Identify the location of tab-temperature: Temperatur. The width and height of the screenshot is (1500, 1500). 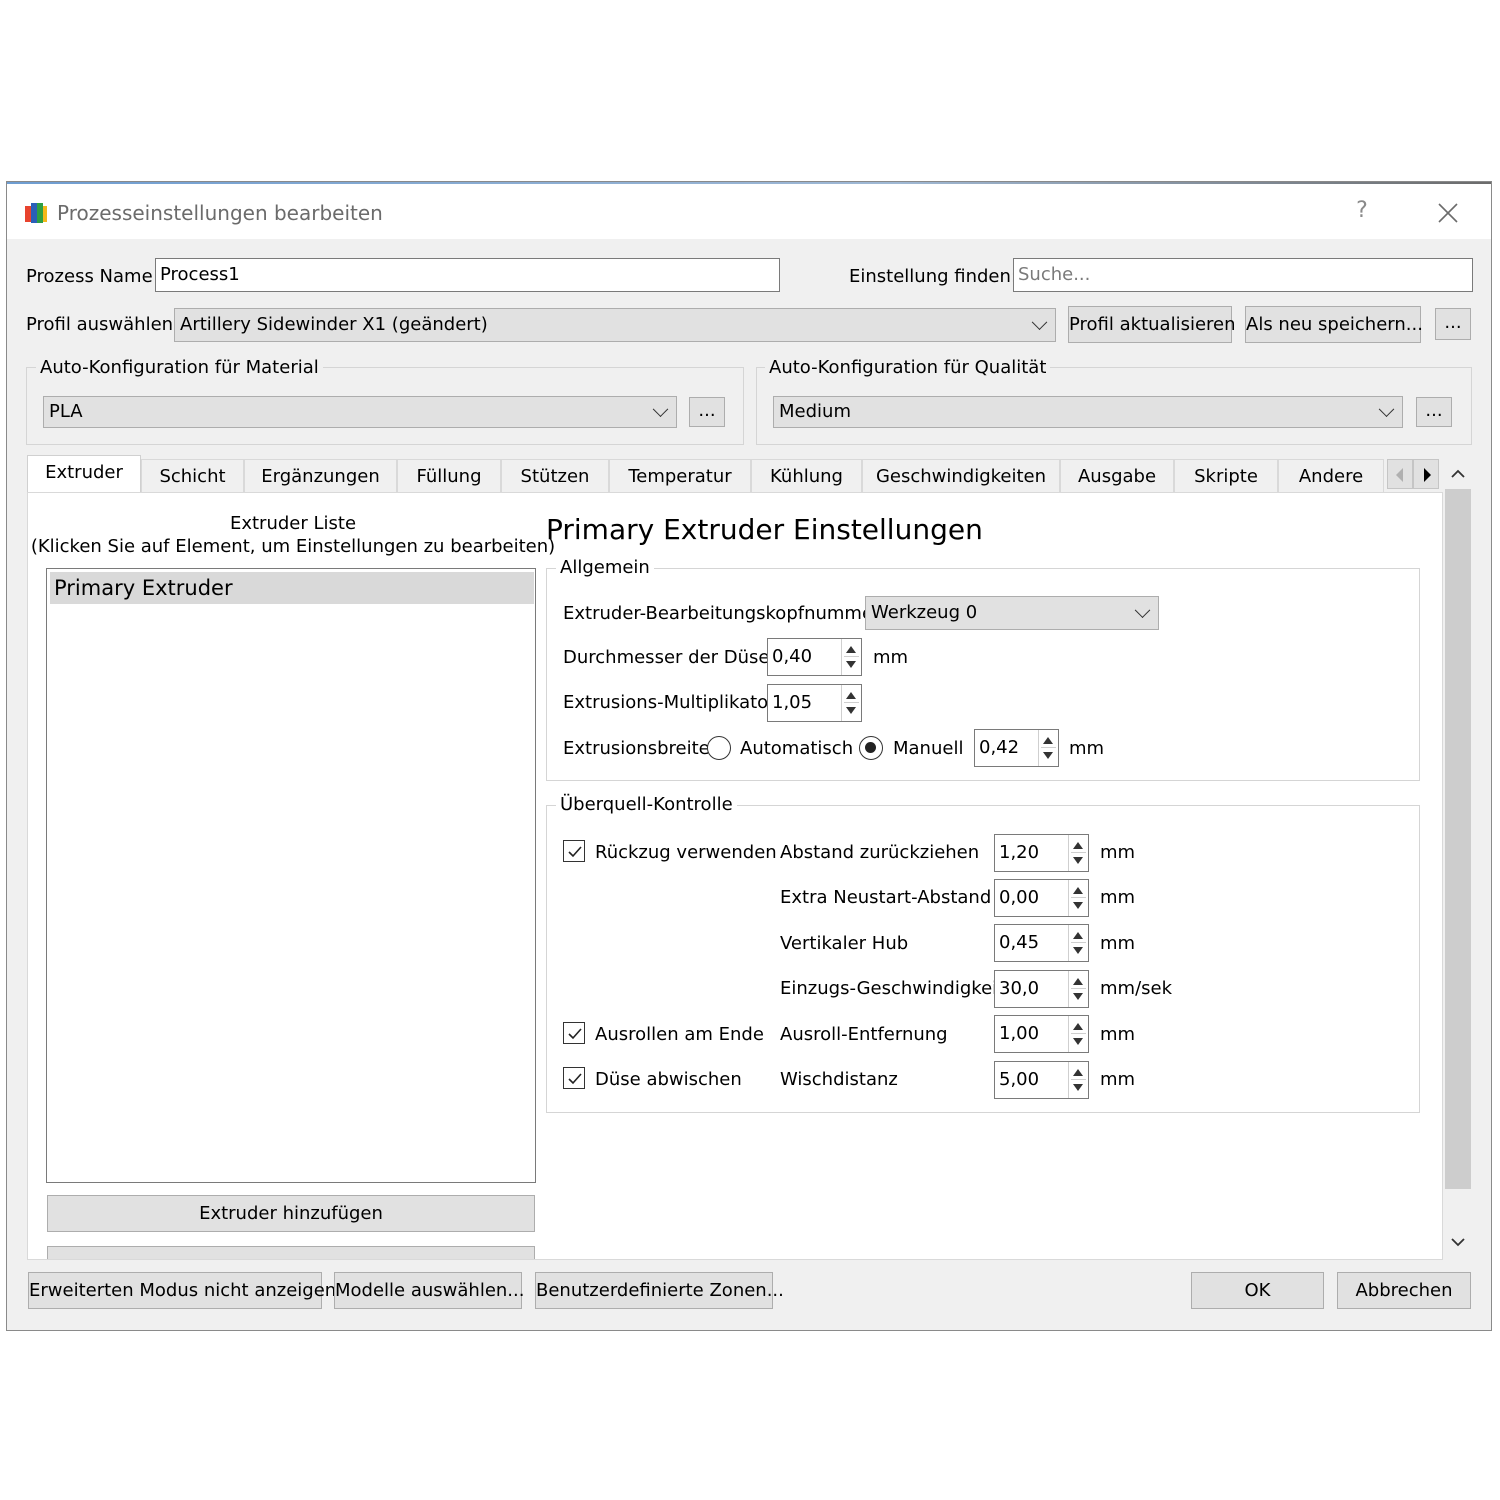
(680, 476).